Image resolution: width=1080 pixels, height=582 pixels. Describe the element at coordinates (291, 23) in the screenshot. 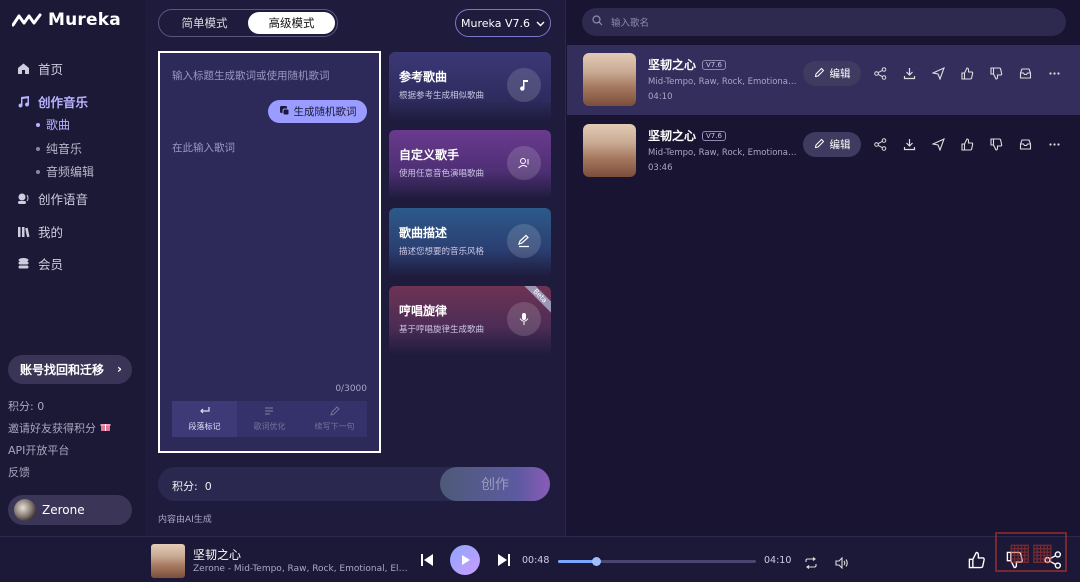

I see `advanced-mode-tab: 高级模式` at that location.